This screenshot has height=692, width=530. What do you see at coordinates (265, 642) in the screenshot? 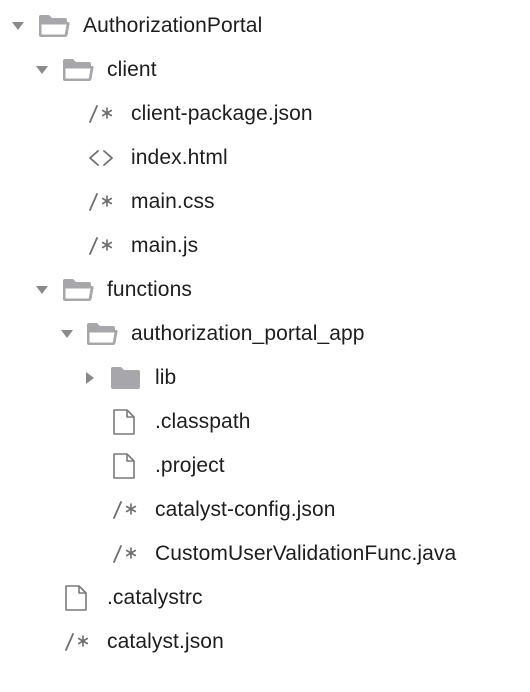
I see `tree-item-catalyst-json: catalyst.json` at bounding box center [265, 642].